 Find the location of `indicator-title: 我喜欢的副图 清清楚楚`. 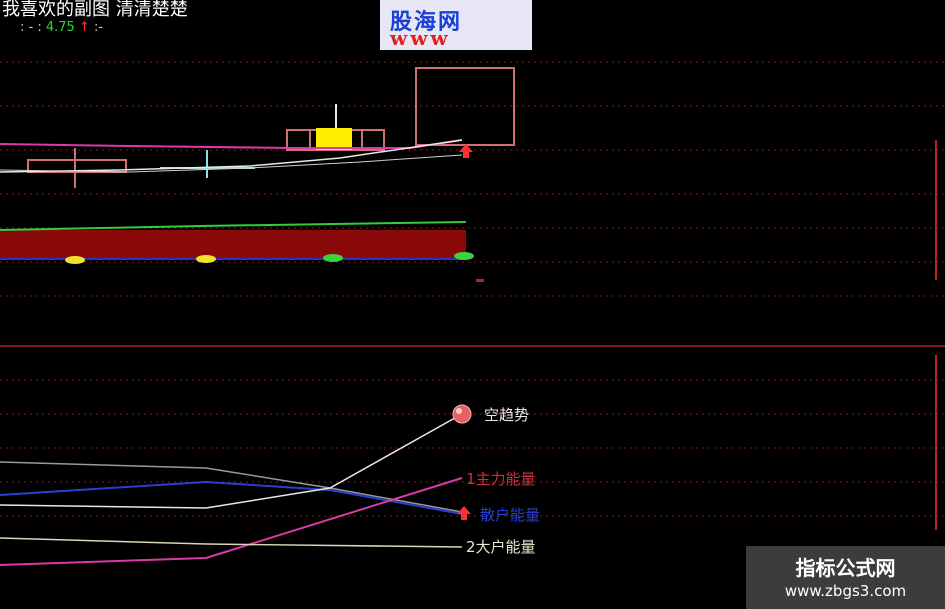

indicator-title: 我喜欢的副图 清清楚楚 is located at coordinates (95, 10).